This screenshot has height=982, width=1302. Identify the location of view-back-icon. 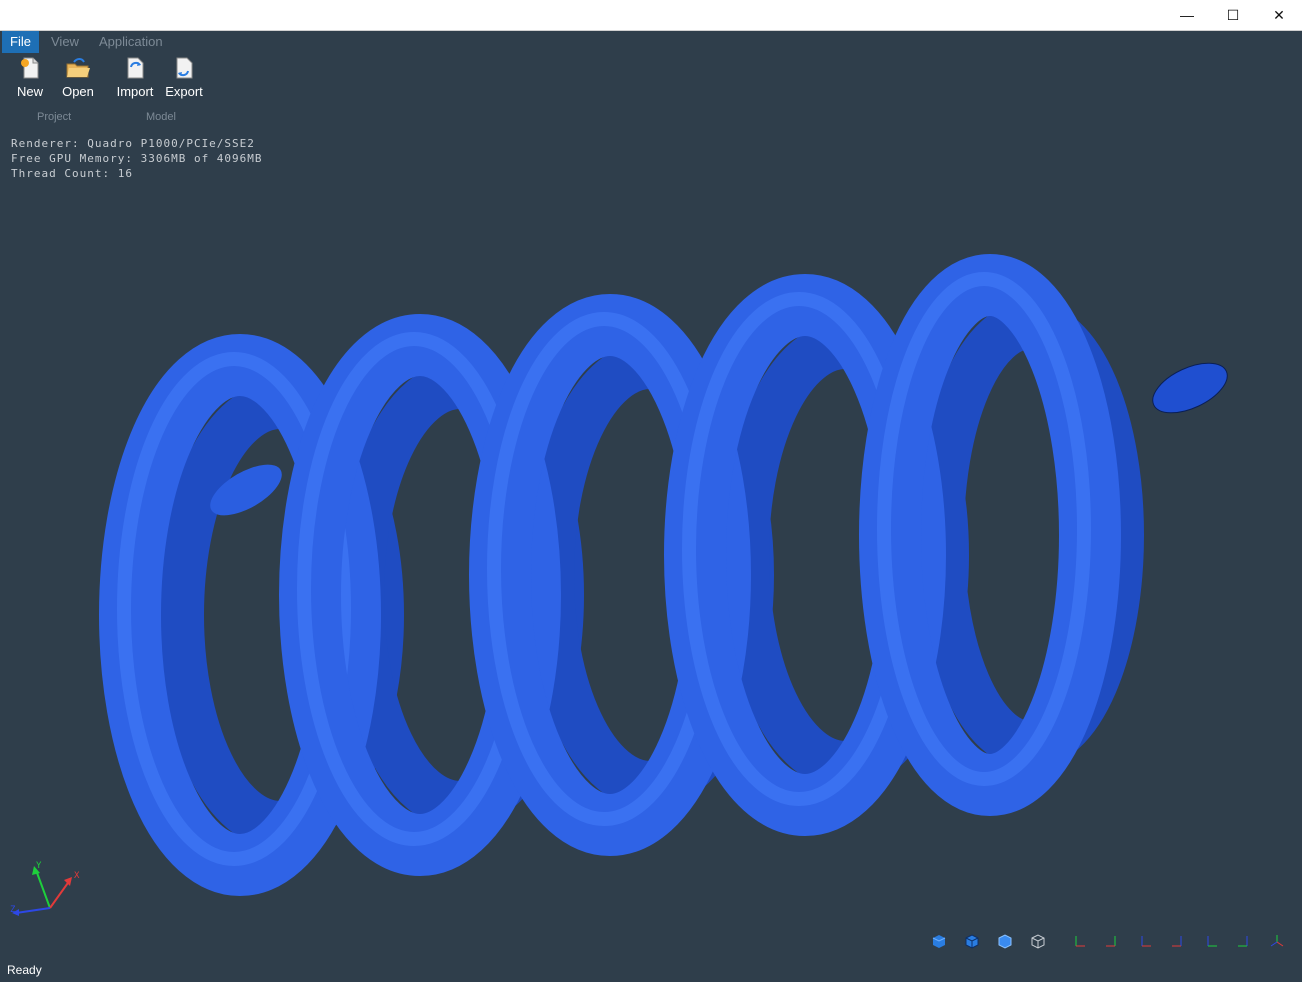
(1112, 941).